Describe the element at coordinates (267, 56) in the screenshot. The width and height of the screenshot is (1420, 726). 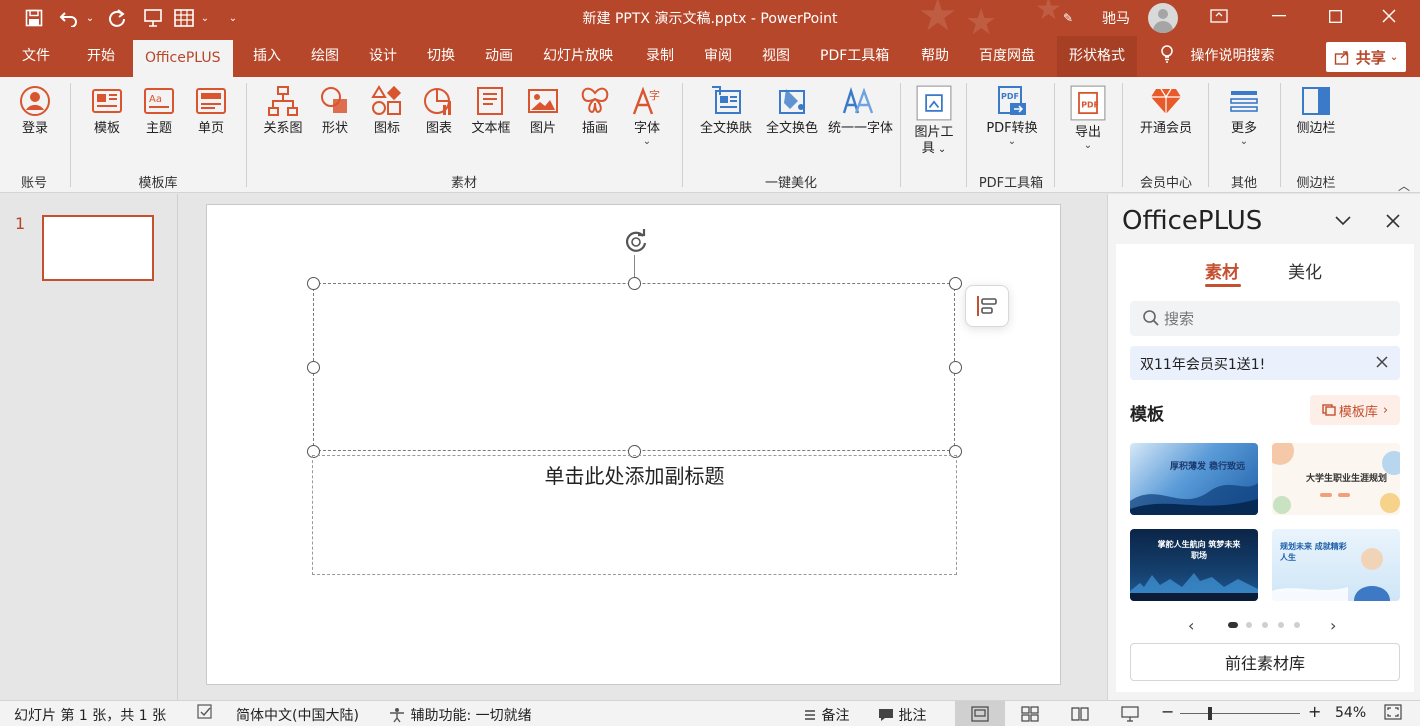
I see `tab-insert: 插入` at that location.